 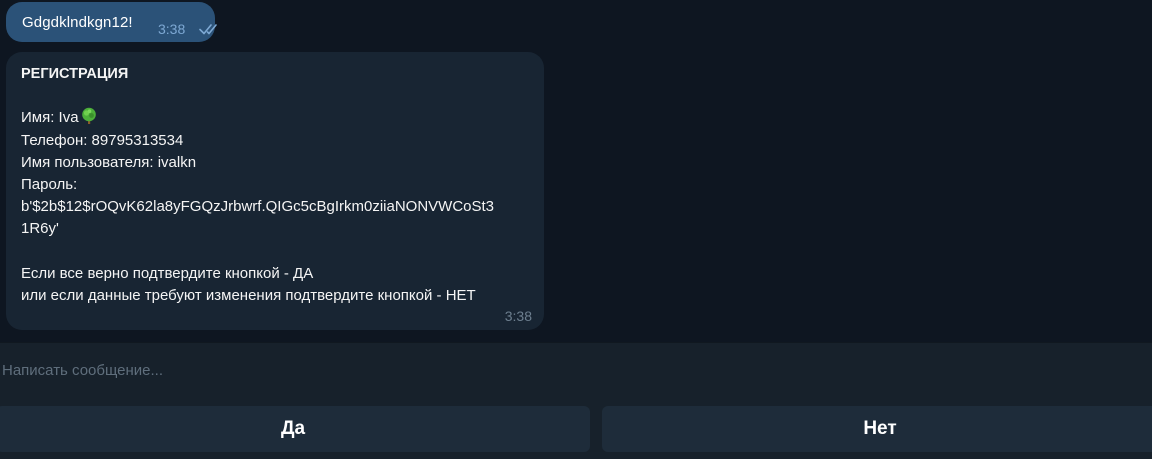 What do you see at coordinates (102, 140) in the screenshot?
I see `phone-line: Телефон: 89795313534` at bounding box center [102, 140].